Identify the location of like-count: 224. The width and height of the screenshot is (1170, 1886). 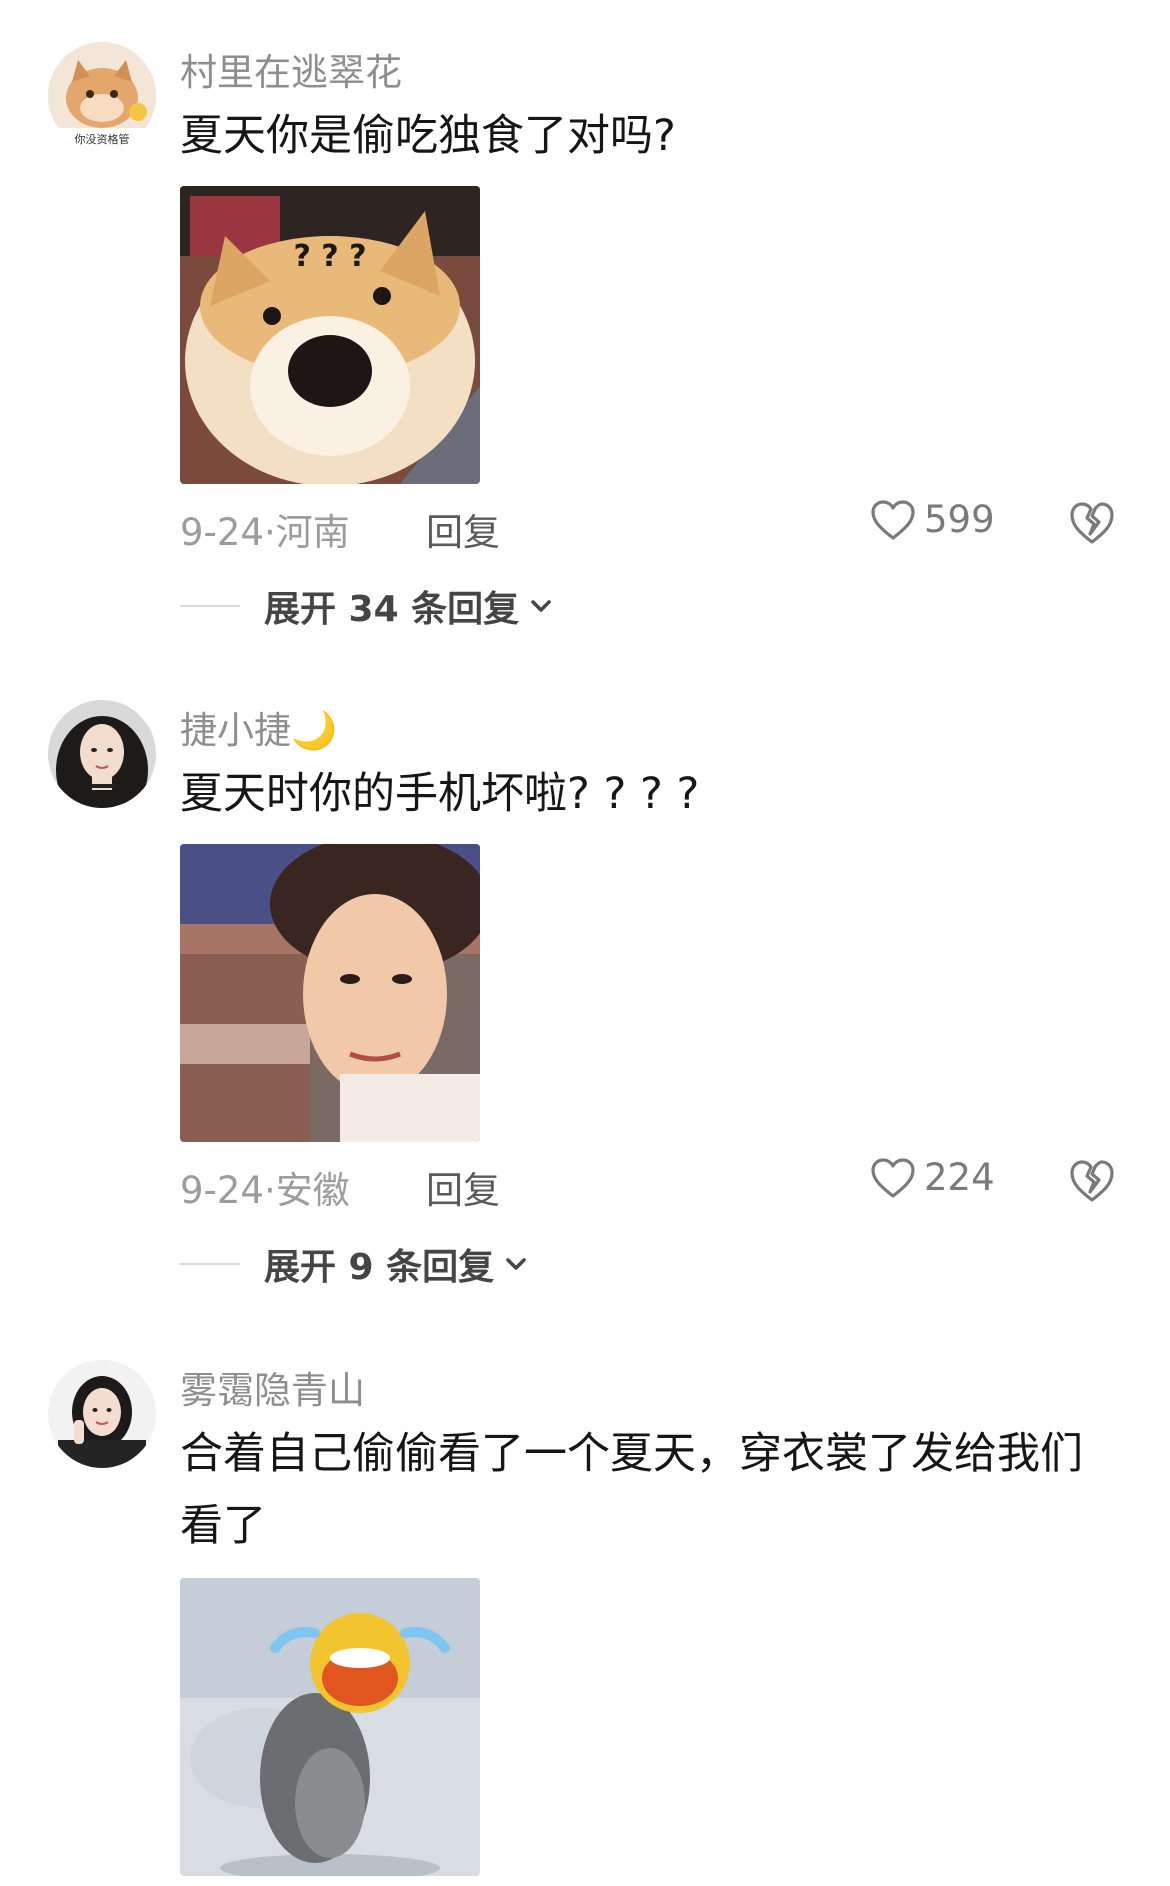
(959, 1177).